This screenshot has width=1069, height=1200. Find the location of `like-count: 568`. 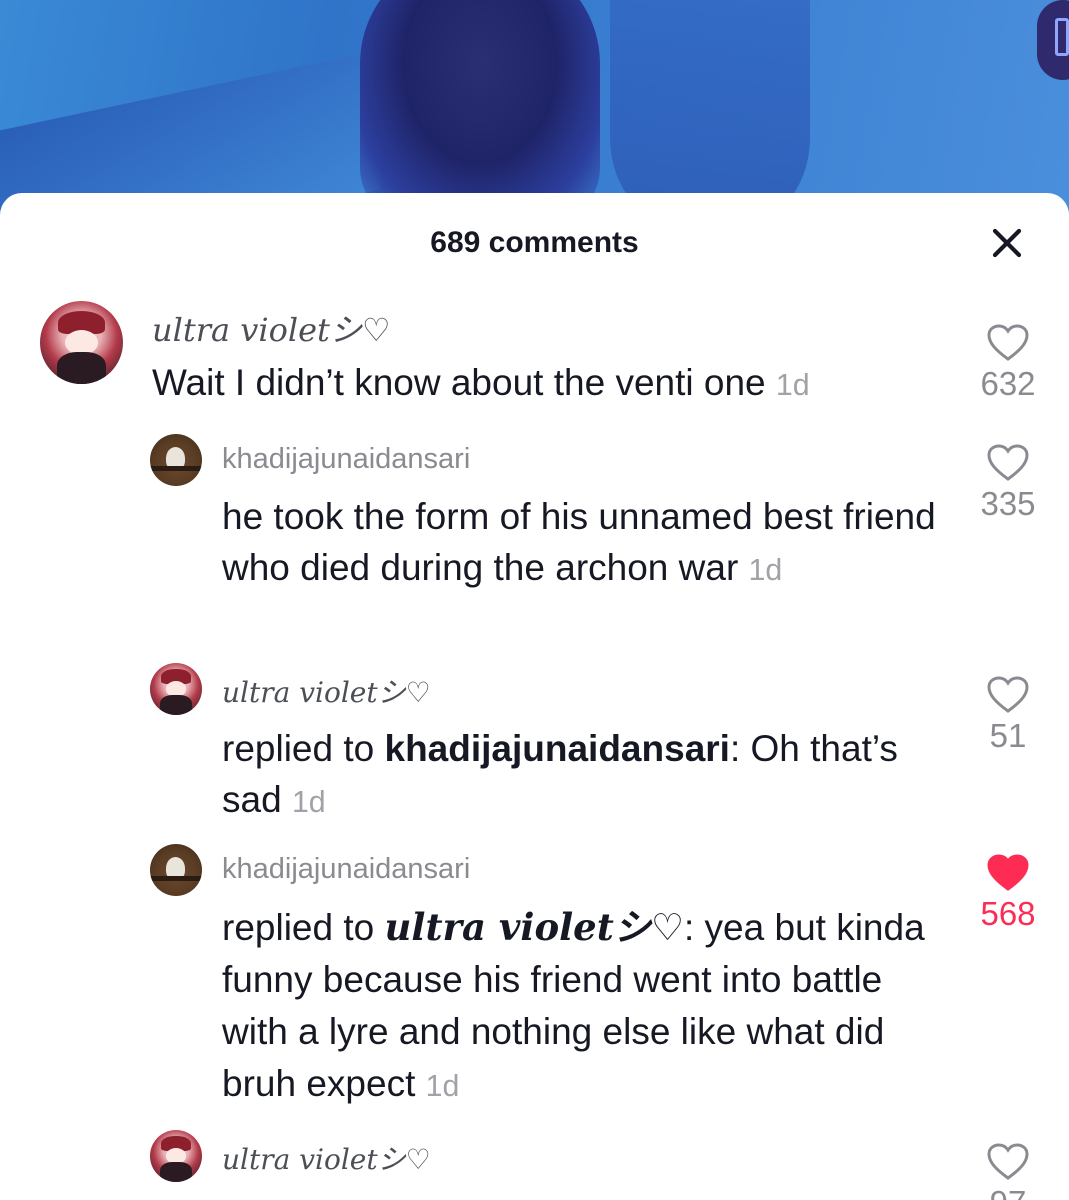

like-count: 568 is located at coordinates (1008, 913).